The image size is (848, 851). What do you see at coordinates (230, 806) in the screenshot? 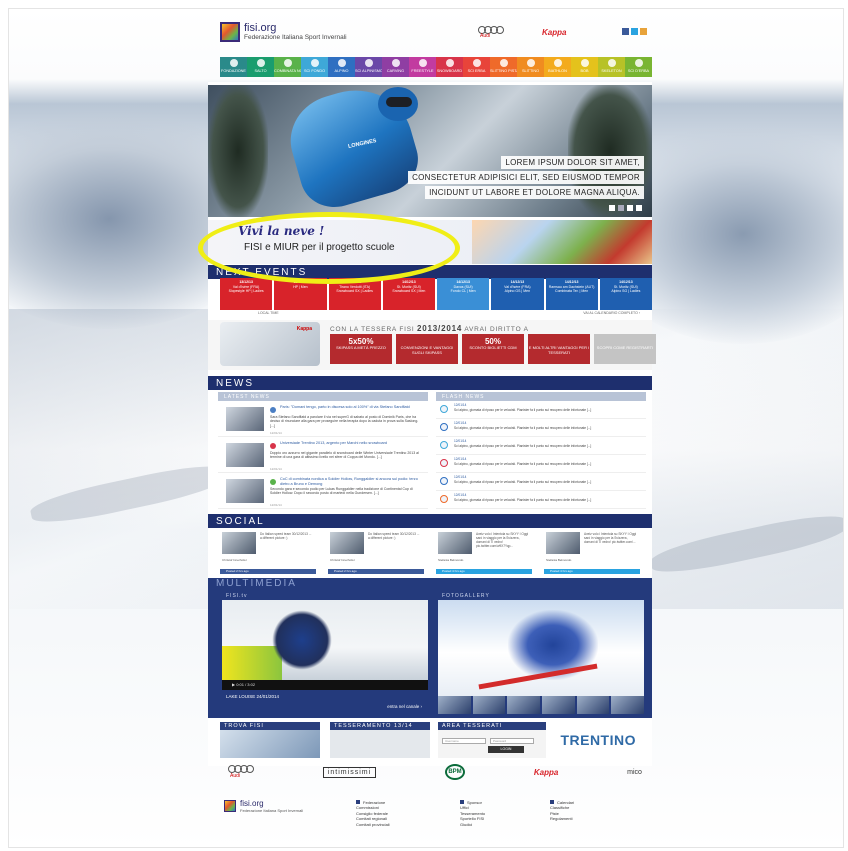
I see `footer-logo` at bounding box center [230, 806].